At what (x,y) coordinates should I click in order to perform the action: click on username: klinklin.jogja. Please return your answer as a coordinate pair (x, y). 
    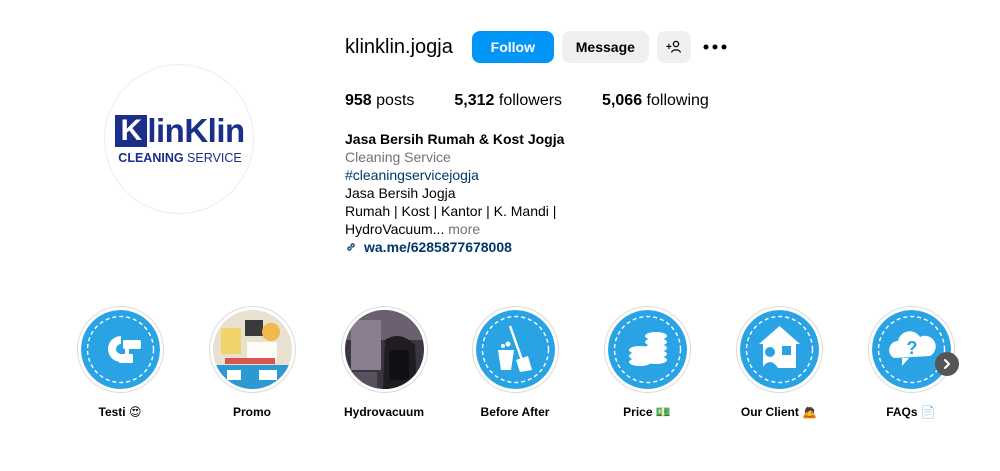
    Looking at the image, I should click on (399, 47).